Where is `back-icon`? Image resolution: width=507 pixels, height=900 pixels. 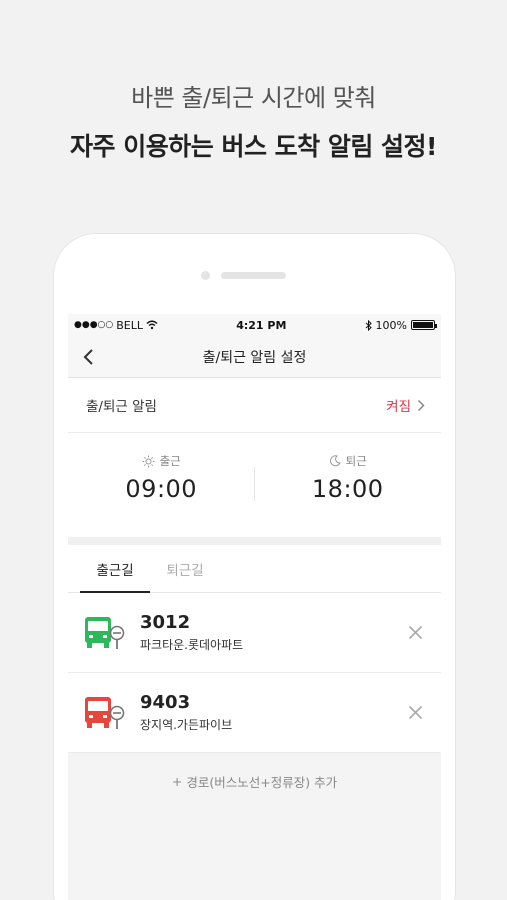 back-icon is located at coordinates (89, 357).